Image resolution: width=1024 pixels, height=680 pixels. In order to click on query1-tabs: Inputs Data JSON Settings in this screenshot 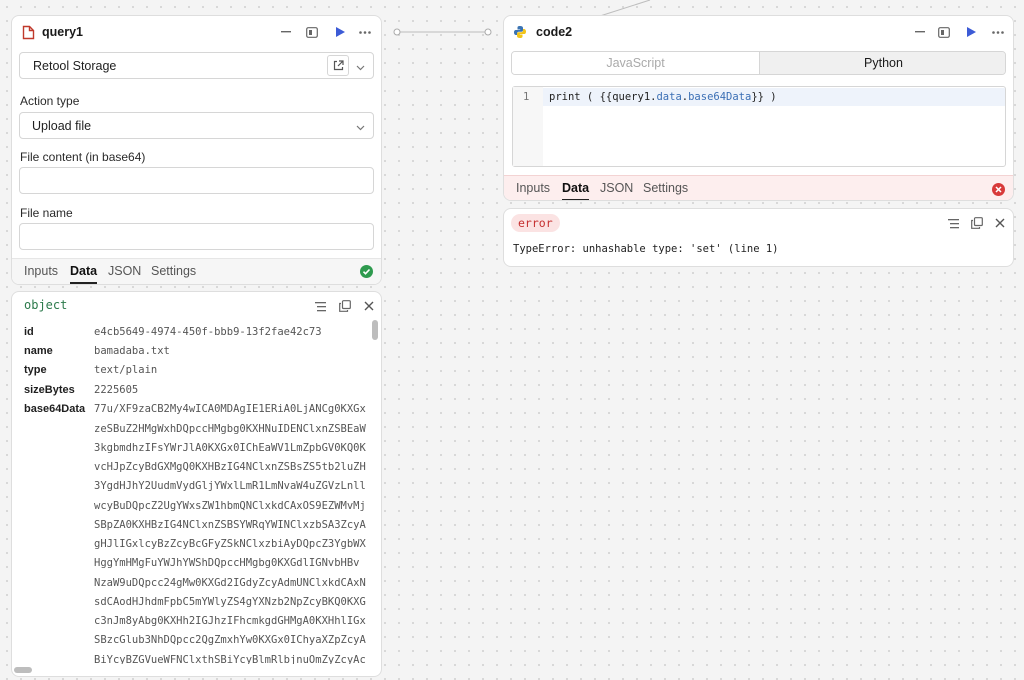, I will do `click(196, 271)`.